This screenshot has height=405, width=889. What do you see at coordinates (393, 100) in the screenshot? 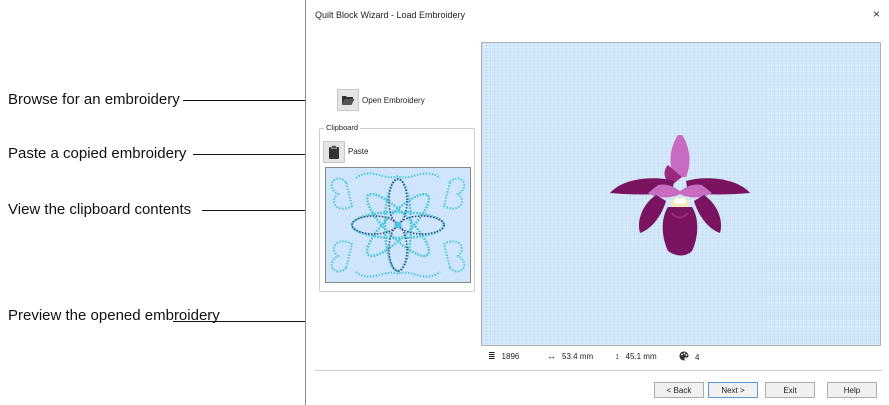
I see `open-embroidery-label: Open Embroidery` at bounding box center [393, 100].